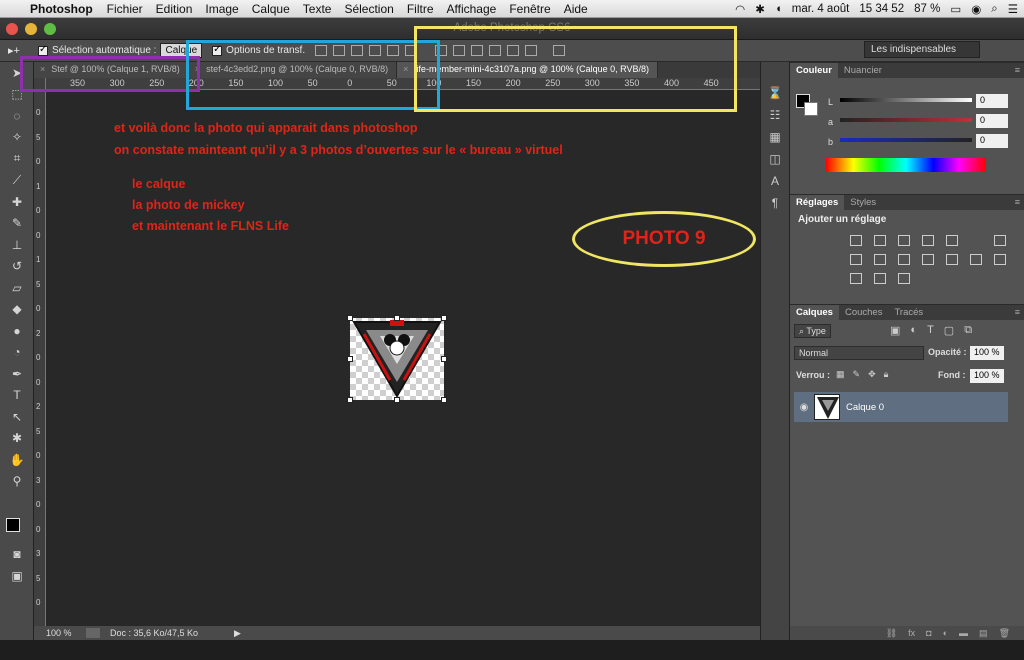 Image resolution: width=1024 pixels, height=660 pixels. Describe the element at coordinates (760, 9) in the screenshot. I see `bluetooth-icon: ✱` at that location.